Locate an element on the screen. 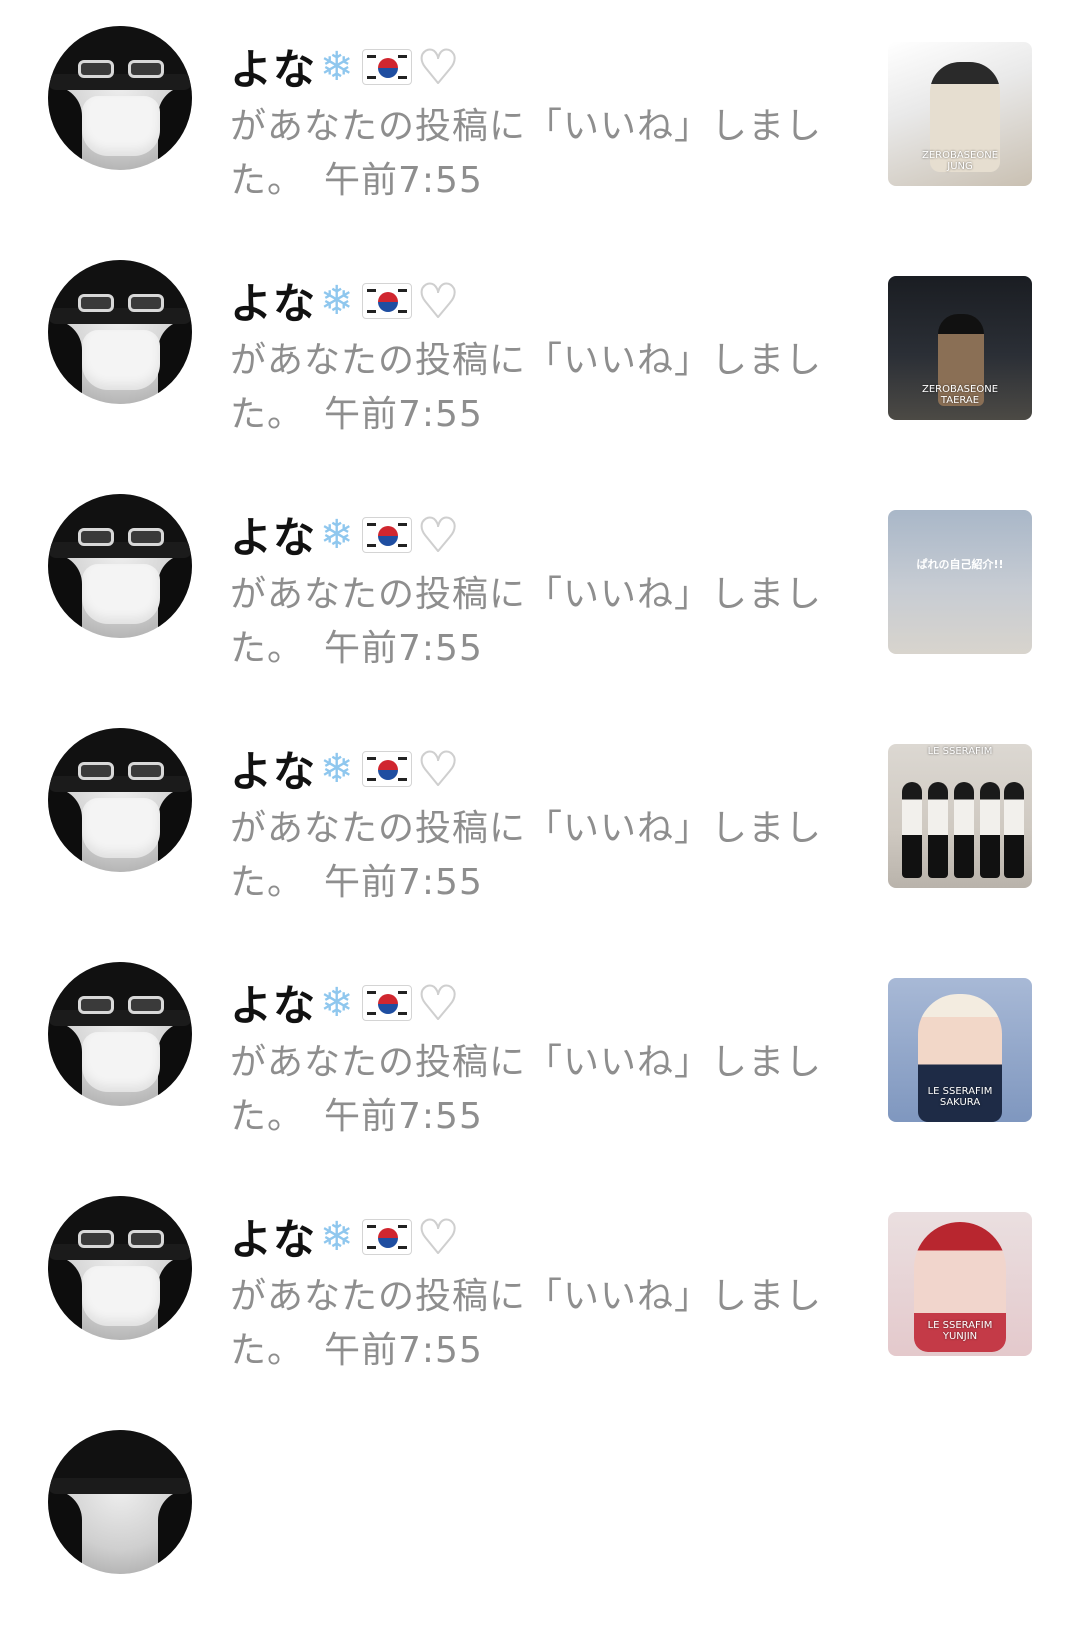 This screenshot has width=1080, height=1638. post-thumbnail: ZEROBASEONE TAERAE is located at coordinates (960, 348).